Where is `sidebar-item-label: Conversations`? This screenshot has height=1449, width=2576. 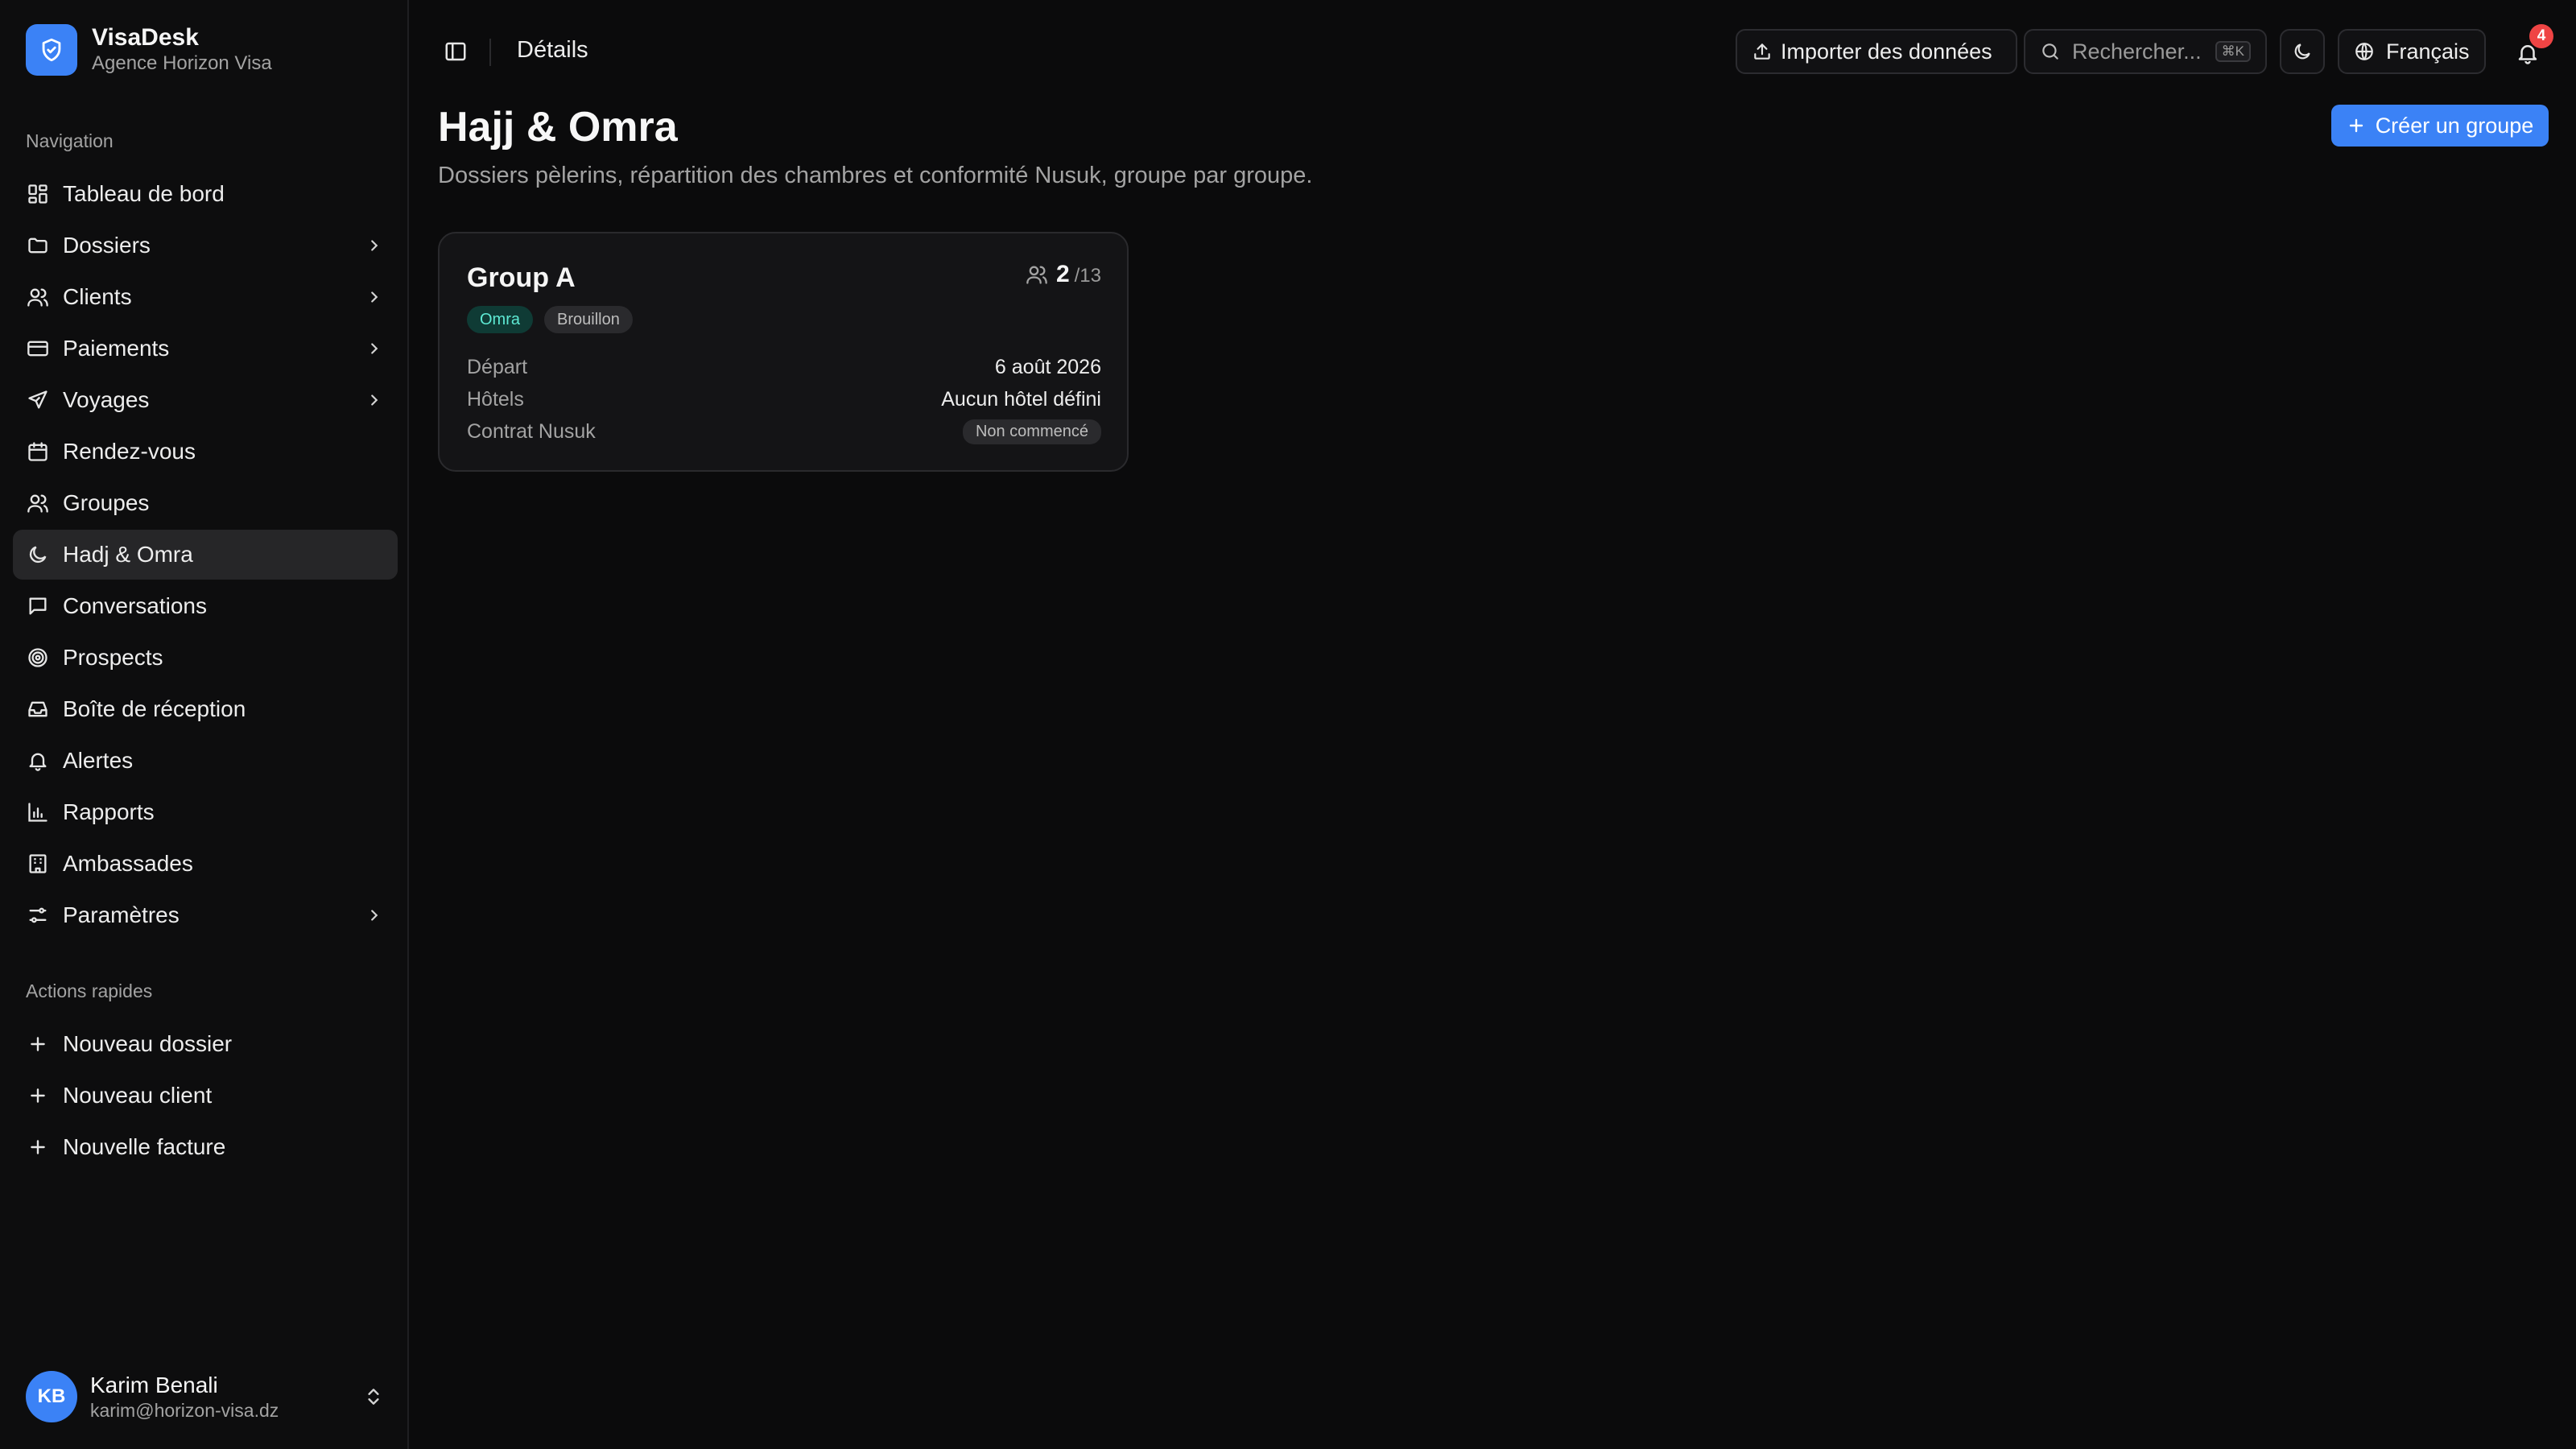
sidebar-item-label: Conversations is located at coordinates (135, 605).